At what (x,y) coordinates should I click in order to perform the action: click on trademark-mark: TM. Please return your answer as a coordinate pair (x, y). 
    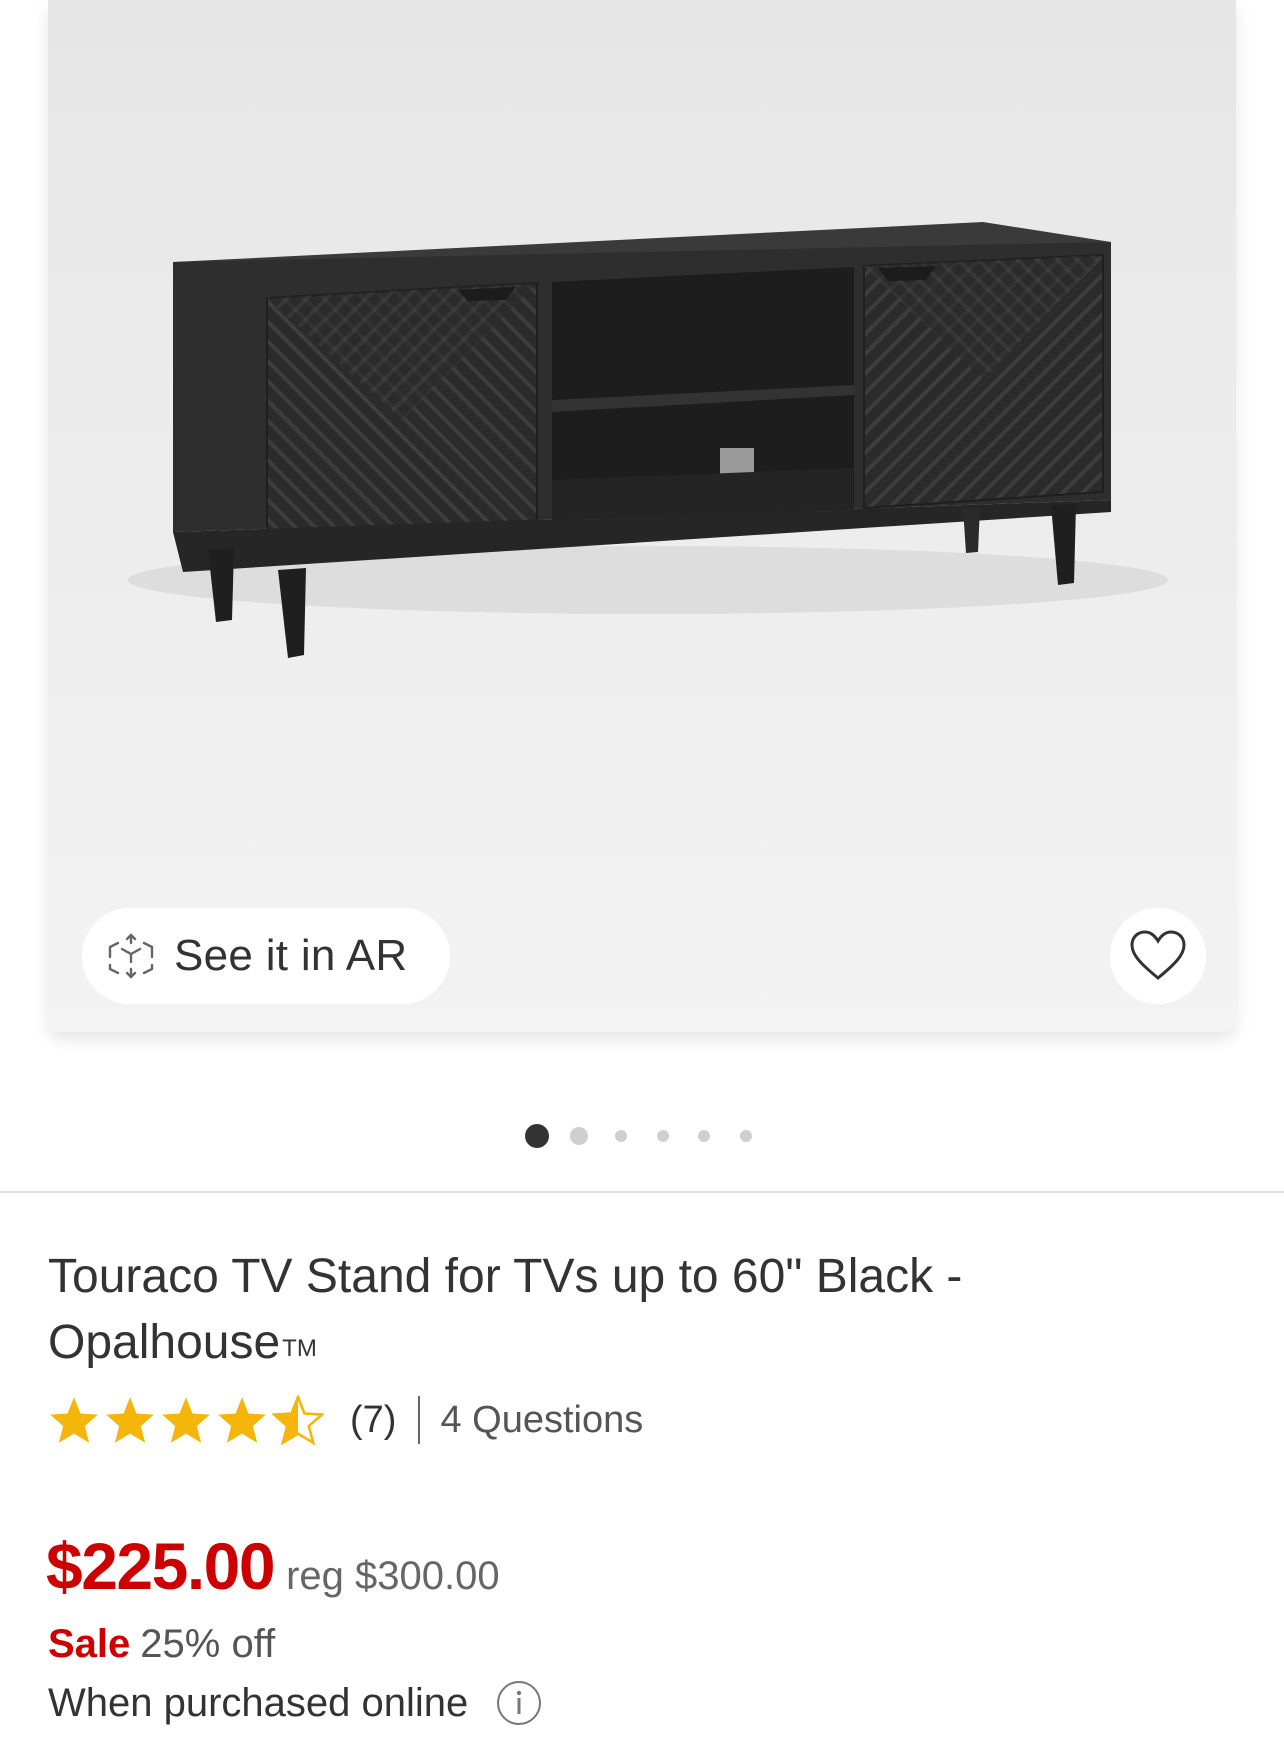
    Looking at the image, I should click on (299, 1348).